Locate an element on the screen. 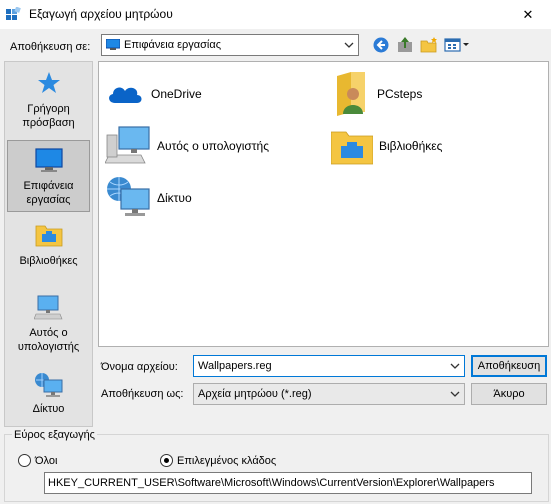  list-item-label: PCsteps is located at coordinates (400, 94).